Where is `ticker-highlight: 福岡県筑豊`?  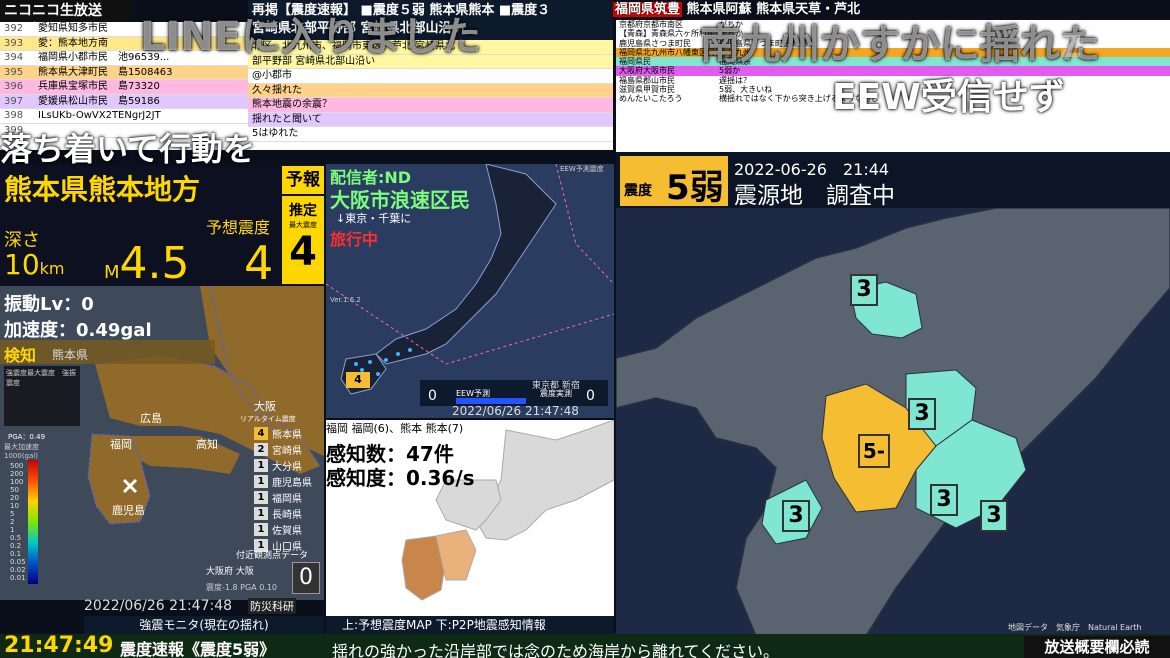 ticker-highlight: 福岡県筑豊 is located at coordinates (648, 9).